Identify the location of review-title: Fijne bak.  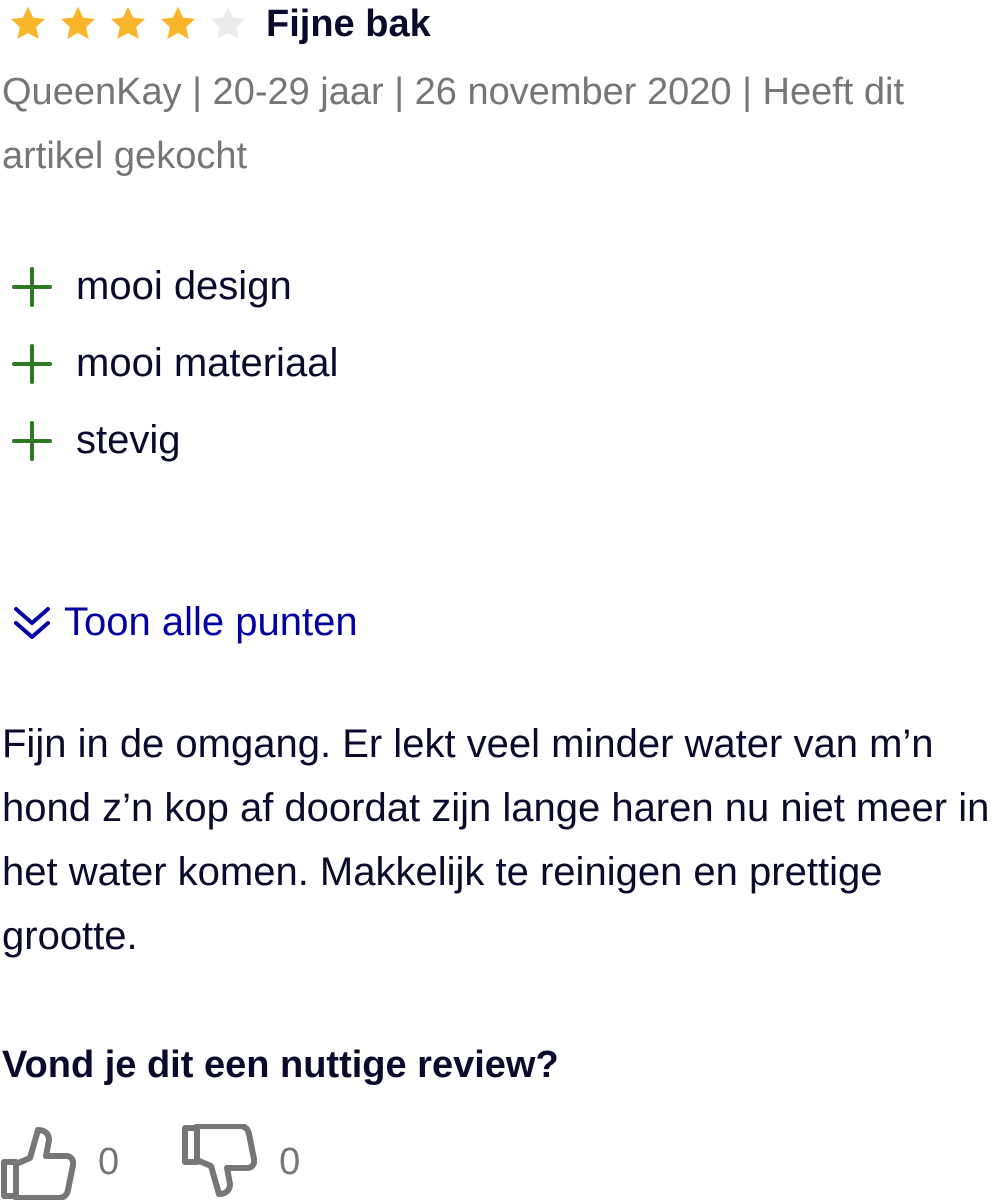
(348, 23).